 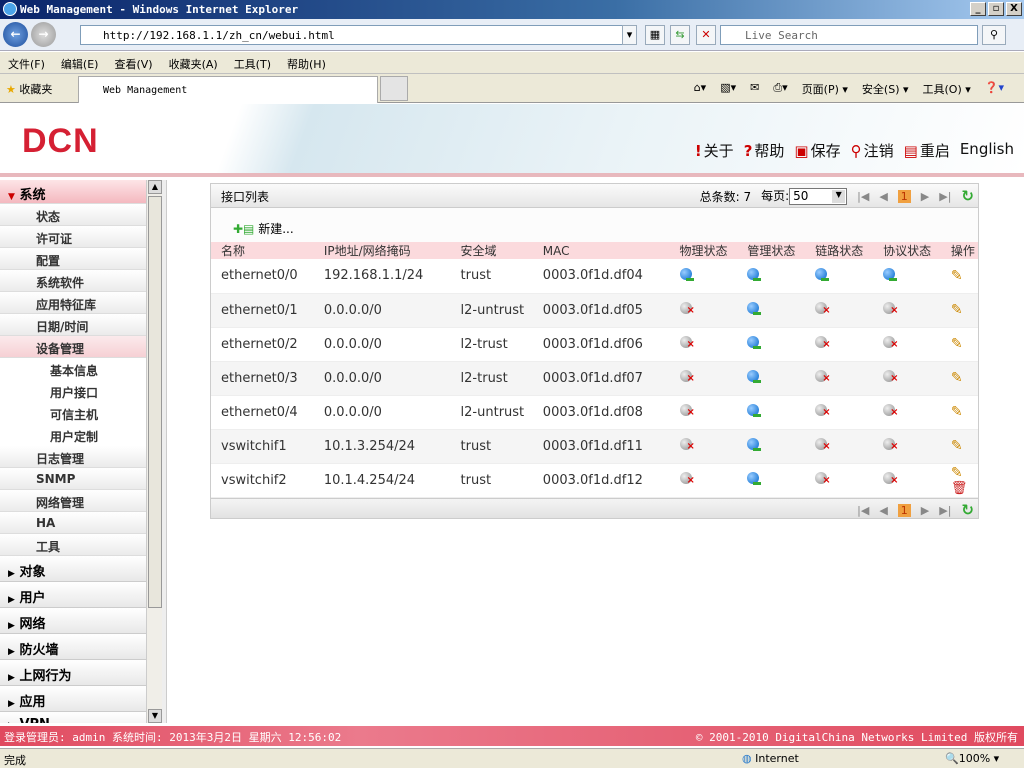 What do you see at coordinates (601, 276) in the screenshot?
I see `cell-mac: 0003.0f1d.df04` at bounding box center [601, 276].